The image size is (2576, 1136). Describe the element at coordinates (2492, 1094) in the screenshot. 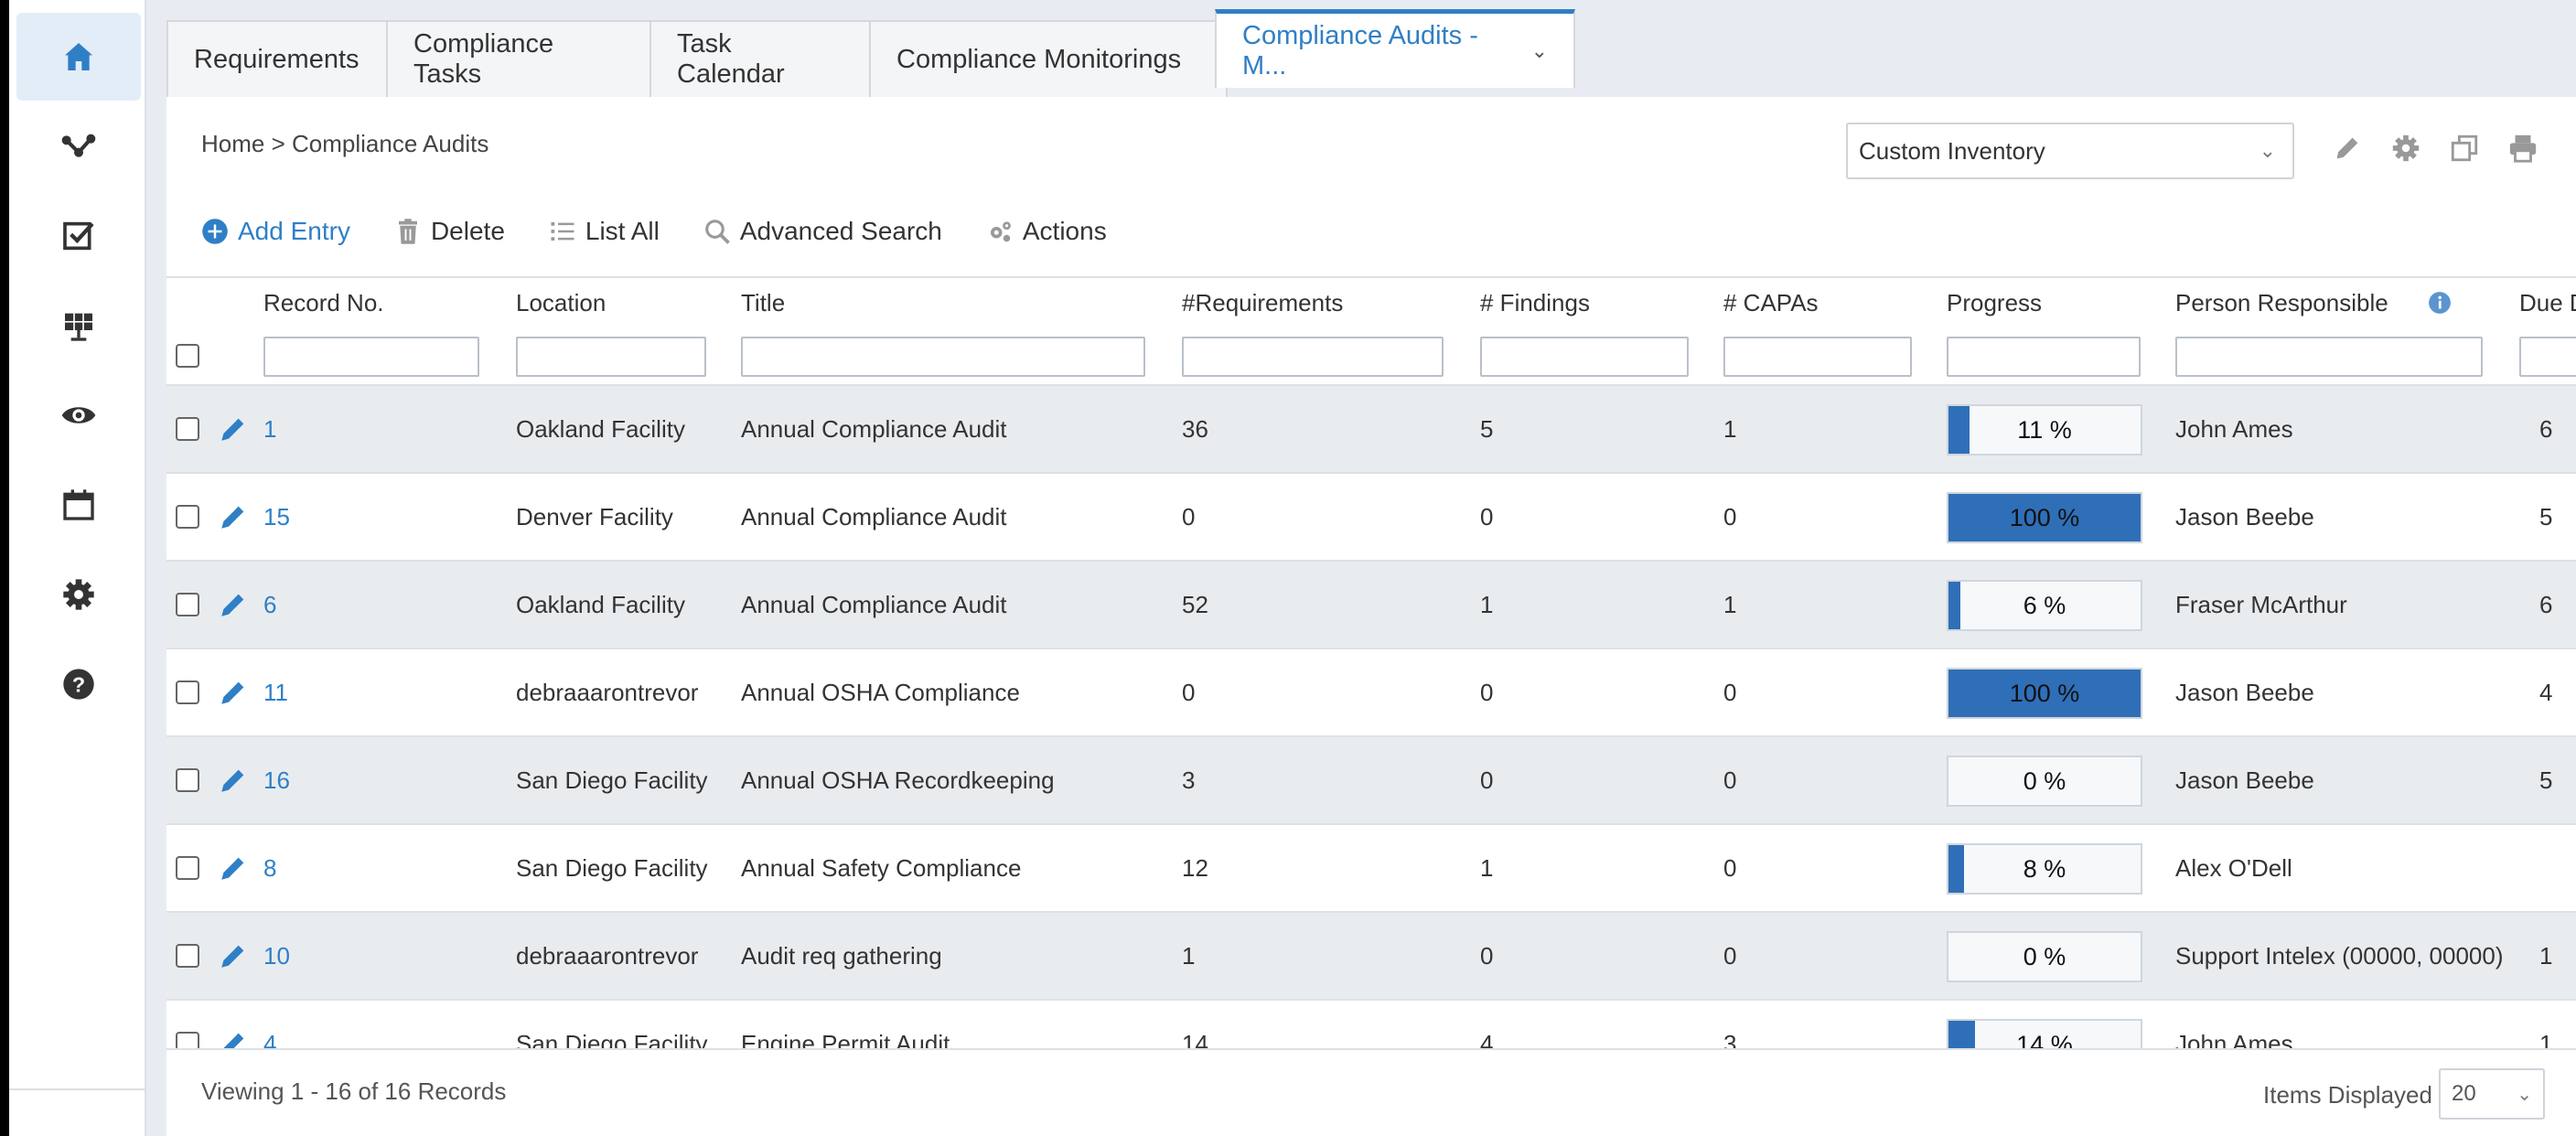

I see `items-displayed-select: 20 ⌄` at that location.